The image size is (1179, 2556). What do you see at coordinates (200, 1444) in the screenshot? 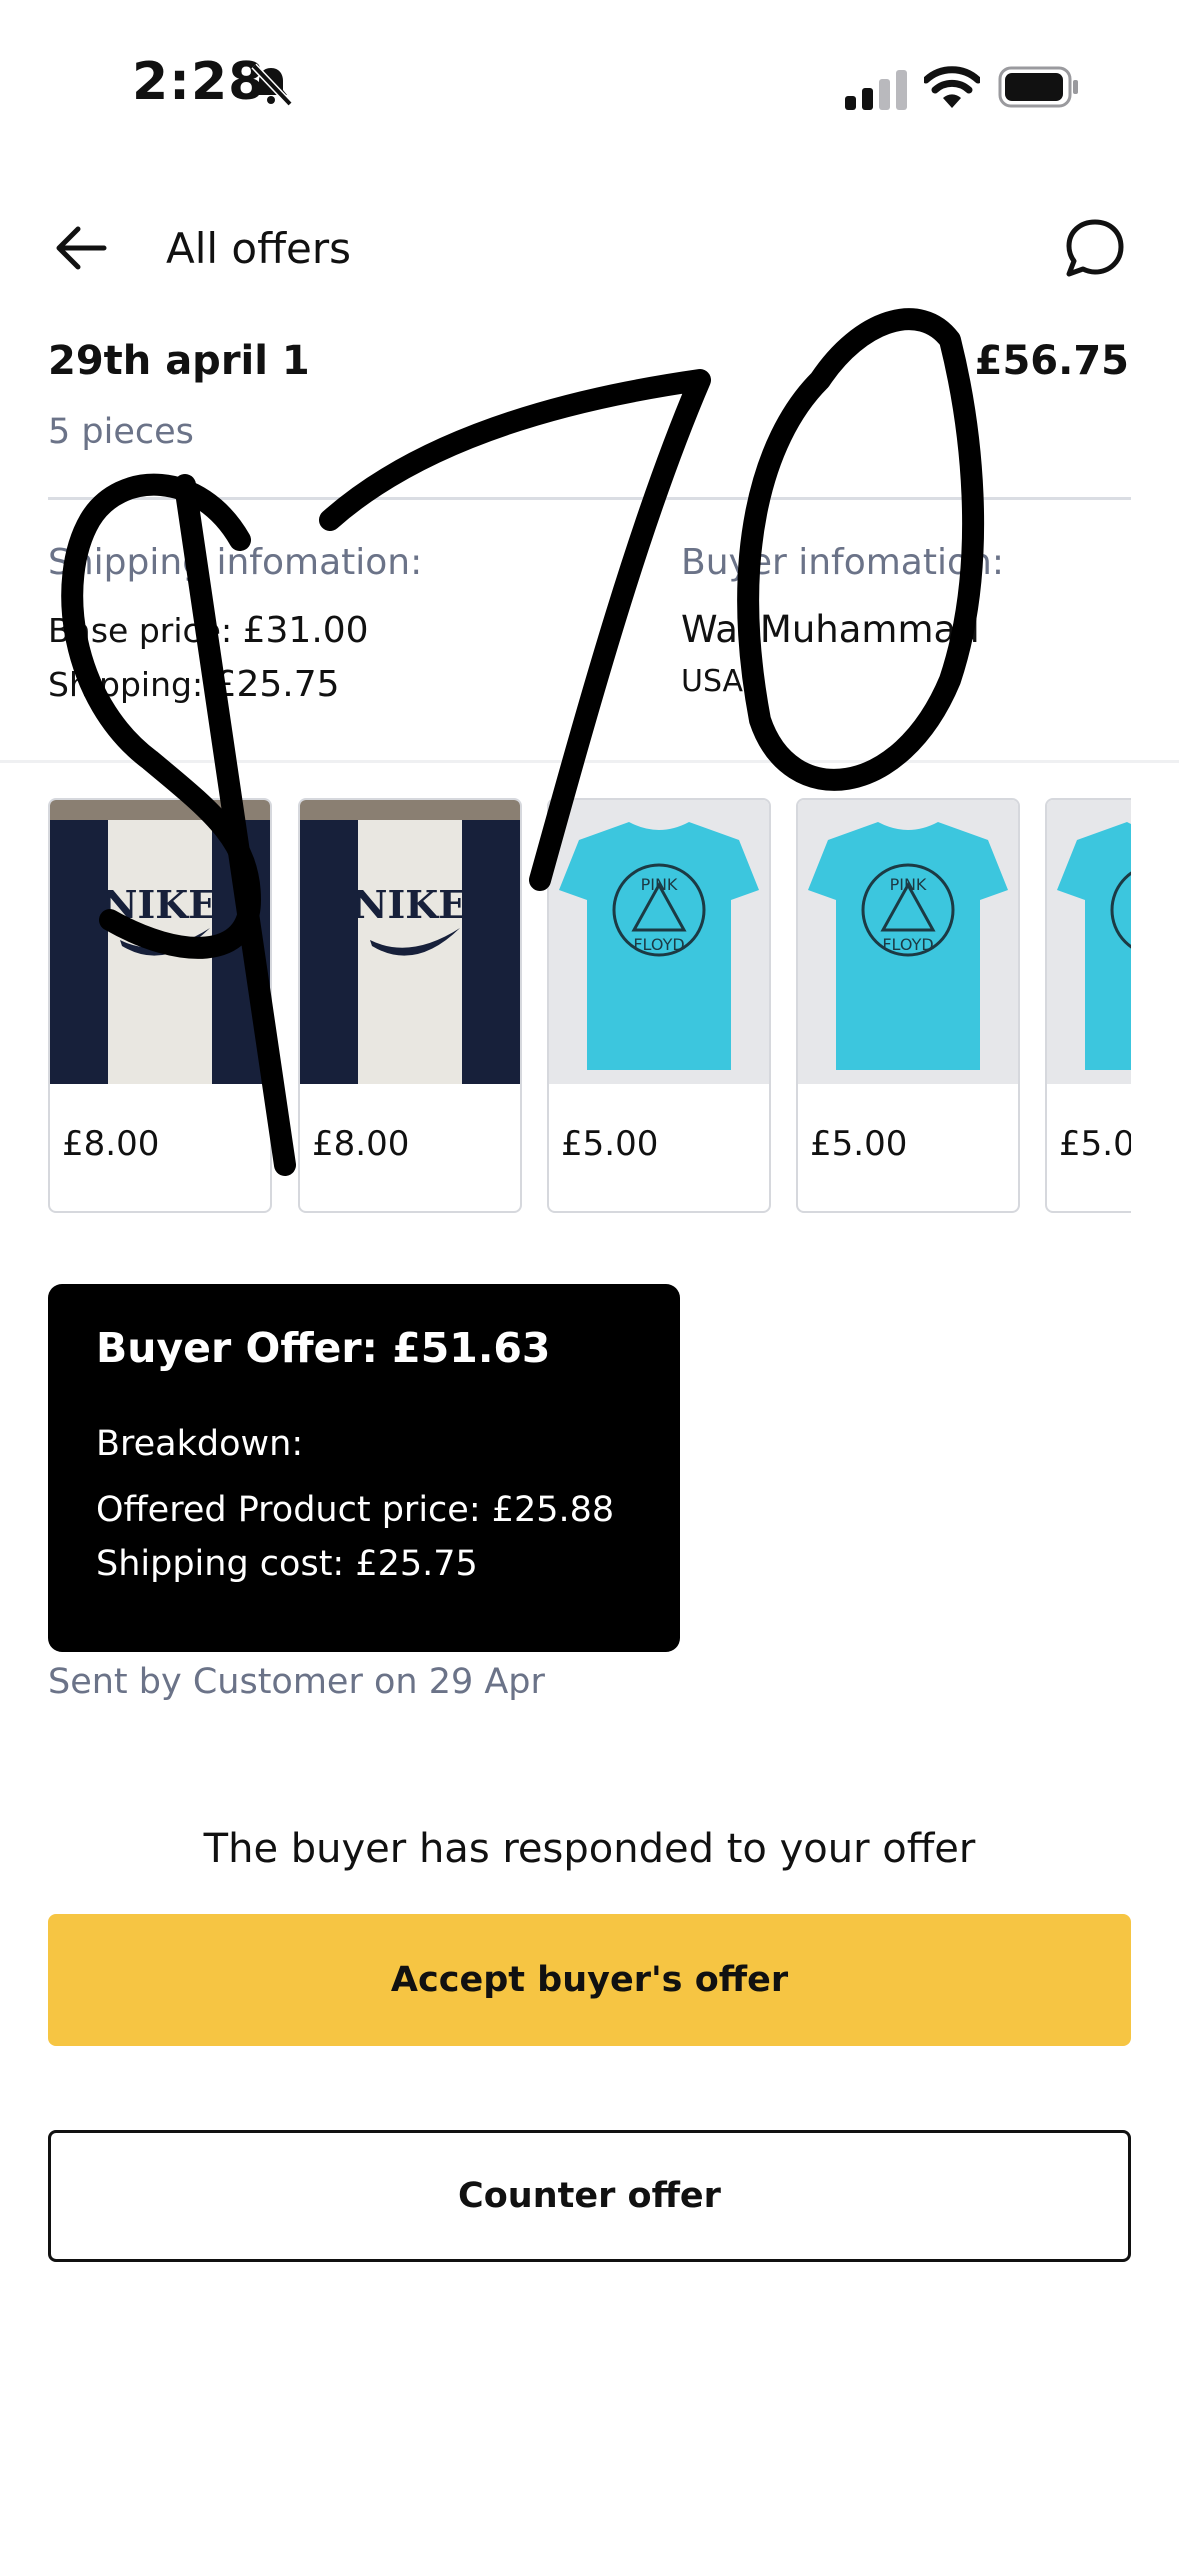
I see `breakdown-label: Breakdown:` at bounding box center [200, 1444].